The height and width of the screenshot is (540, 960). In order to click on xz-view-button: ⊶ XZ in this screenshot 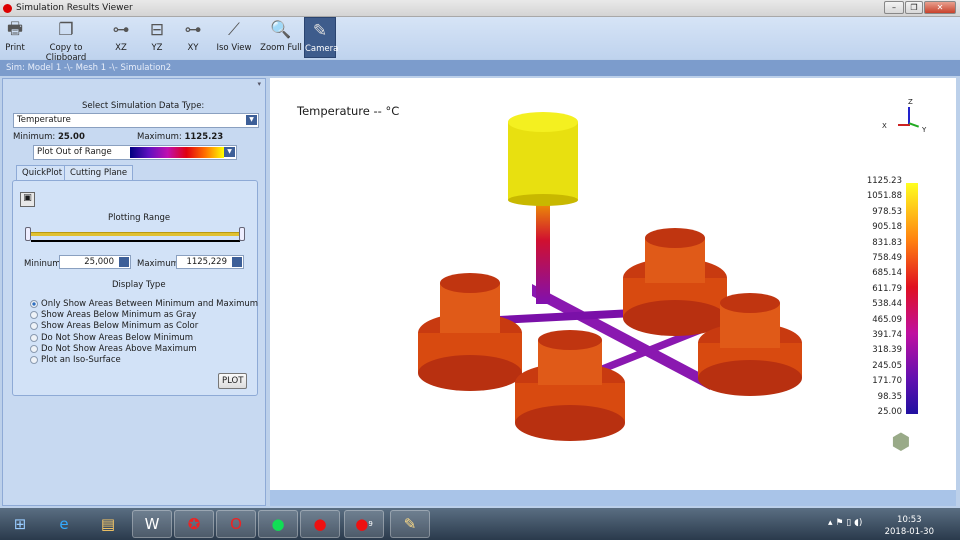, I will do `click(121, 37)`.